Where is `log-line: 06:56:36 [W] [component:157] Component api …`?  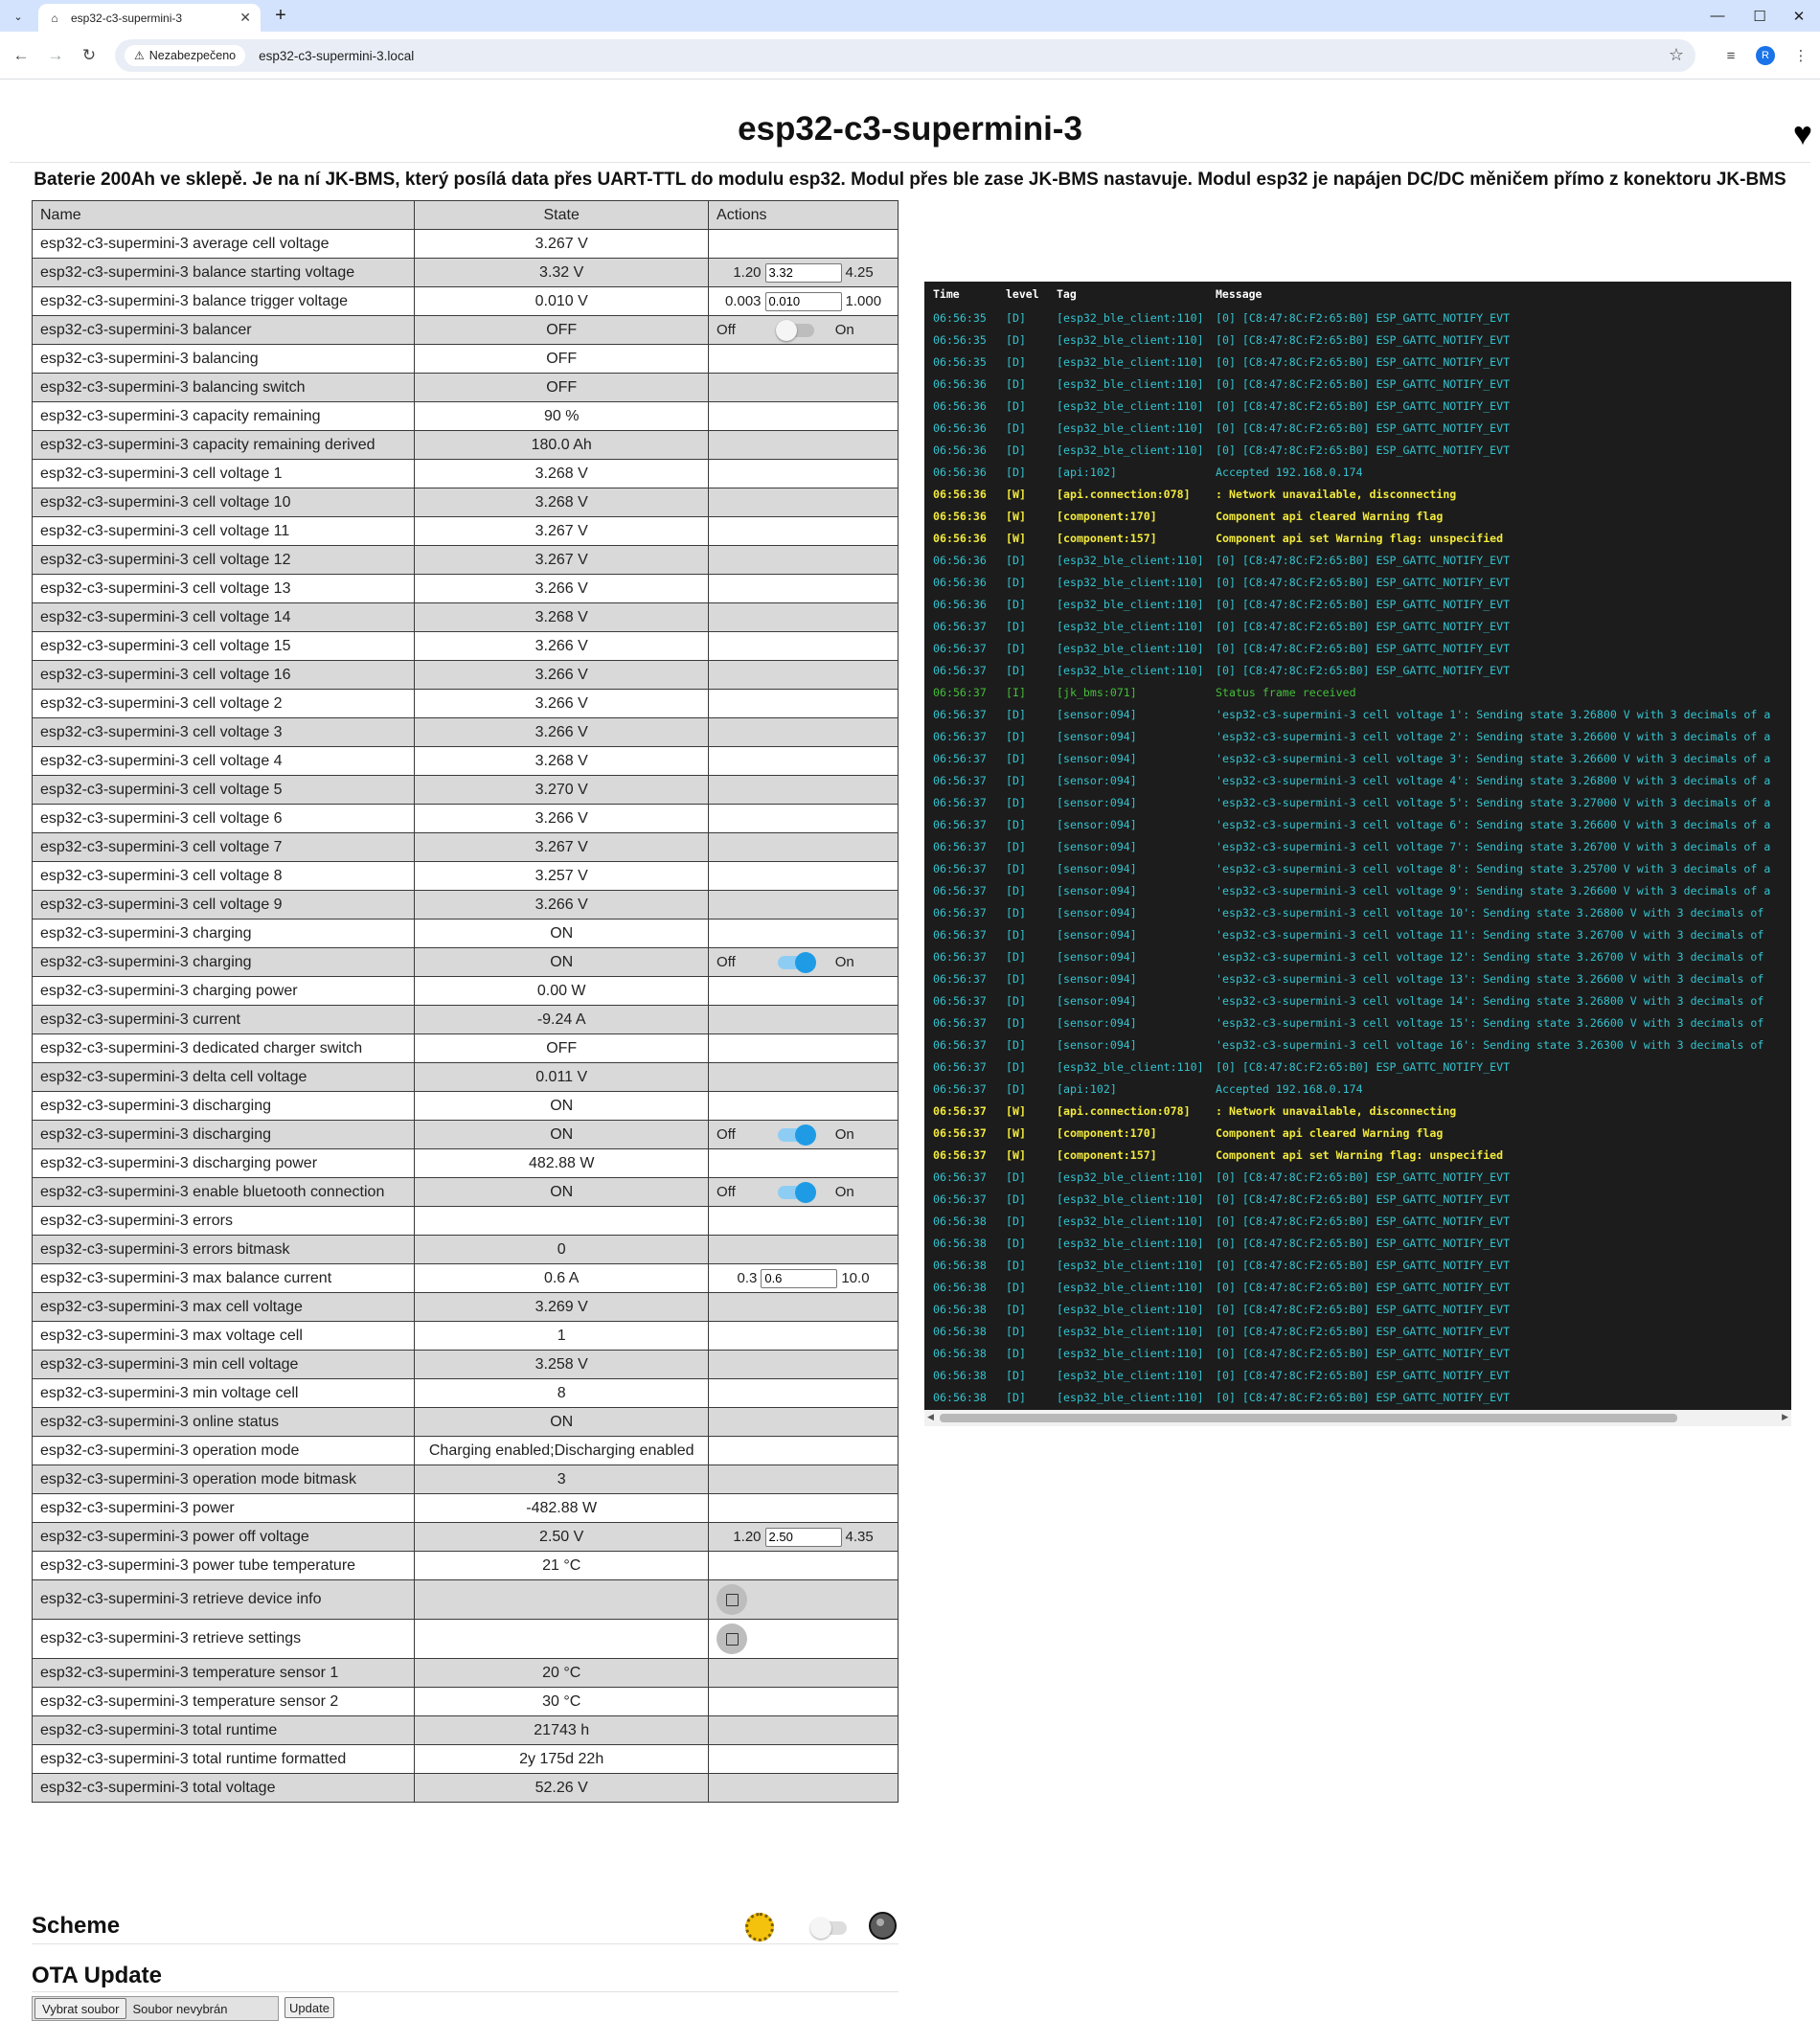
log-line: 06:56:36 [W] [component:157] Component api … is located at coordinates (1357, 538).